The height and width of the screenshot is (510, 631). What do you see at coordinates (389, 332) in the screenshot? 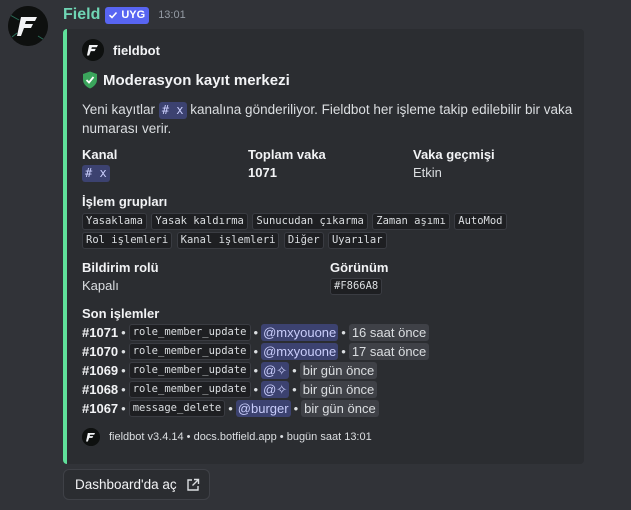
I see `case-time: 16 saat önce` at bounding box center [389, 332].